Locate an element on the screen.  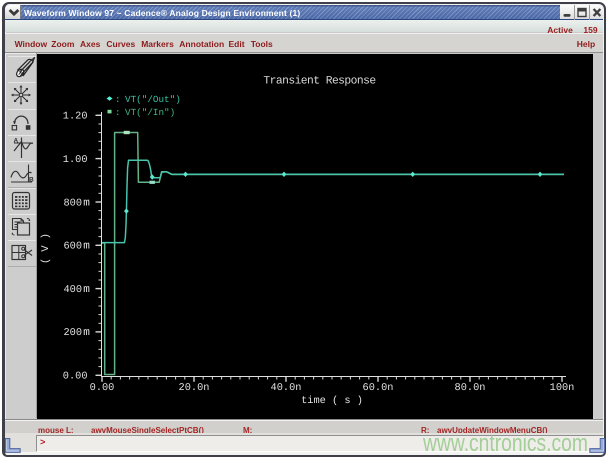
svg-text: 40.0n is located at coordinates (286, 388).